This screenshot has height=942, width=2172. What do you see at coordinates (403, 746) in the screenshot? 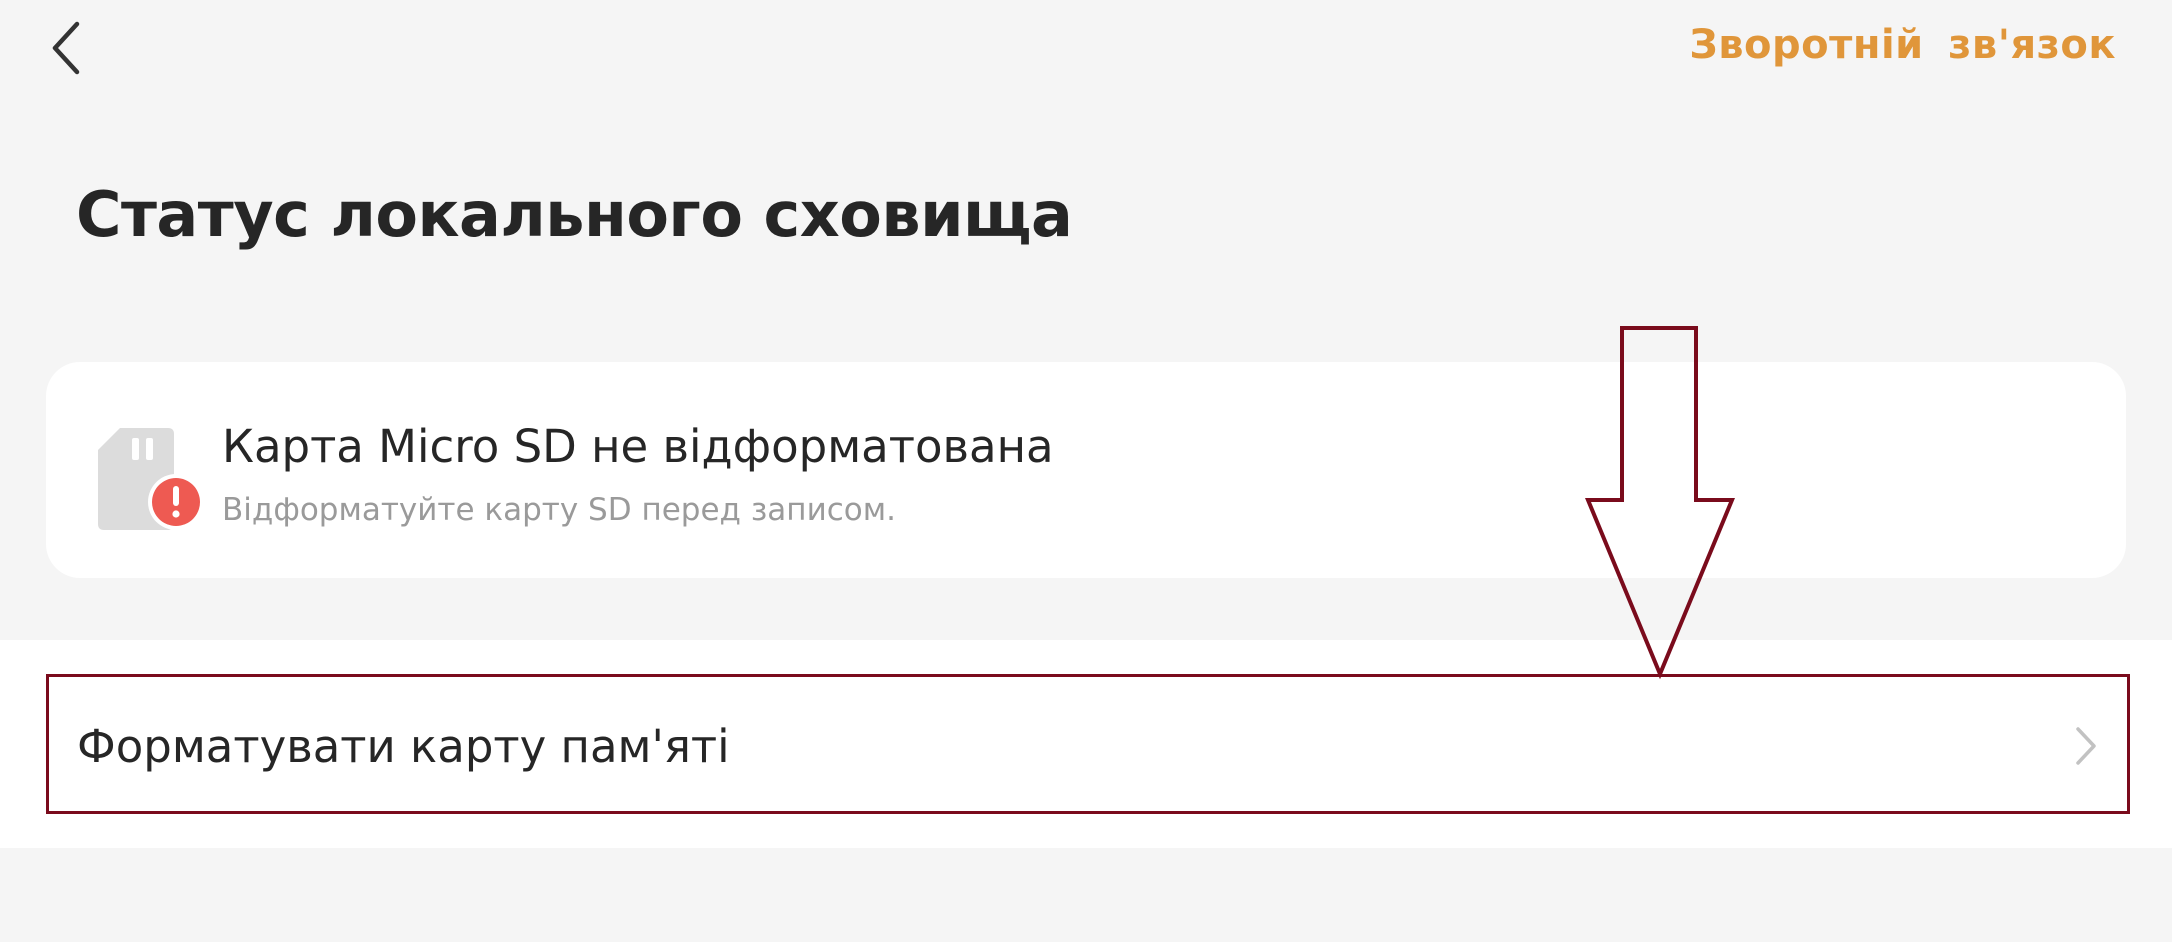
I see `format-memory-card-label: Форматувати карту пам'яті` at bounding box center [403, 746].